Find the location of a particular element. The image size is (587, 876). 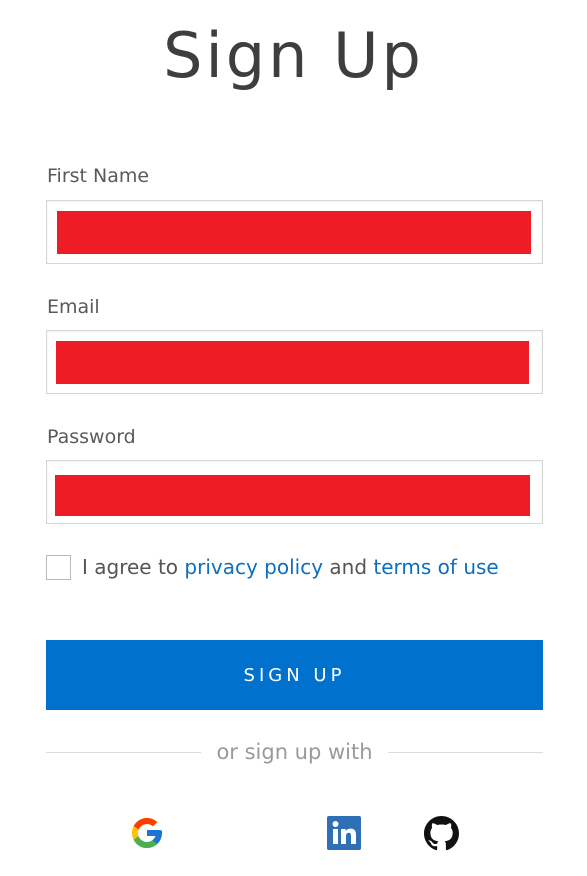

github-icon is located at coordinates (441, 832).